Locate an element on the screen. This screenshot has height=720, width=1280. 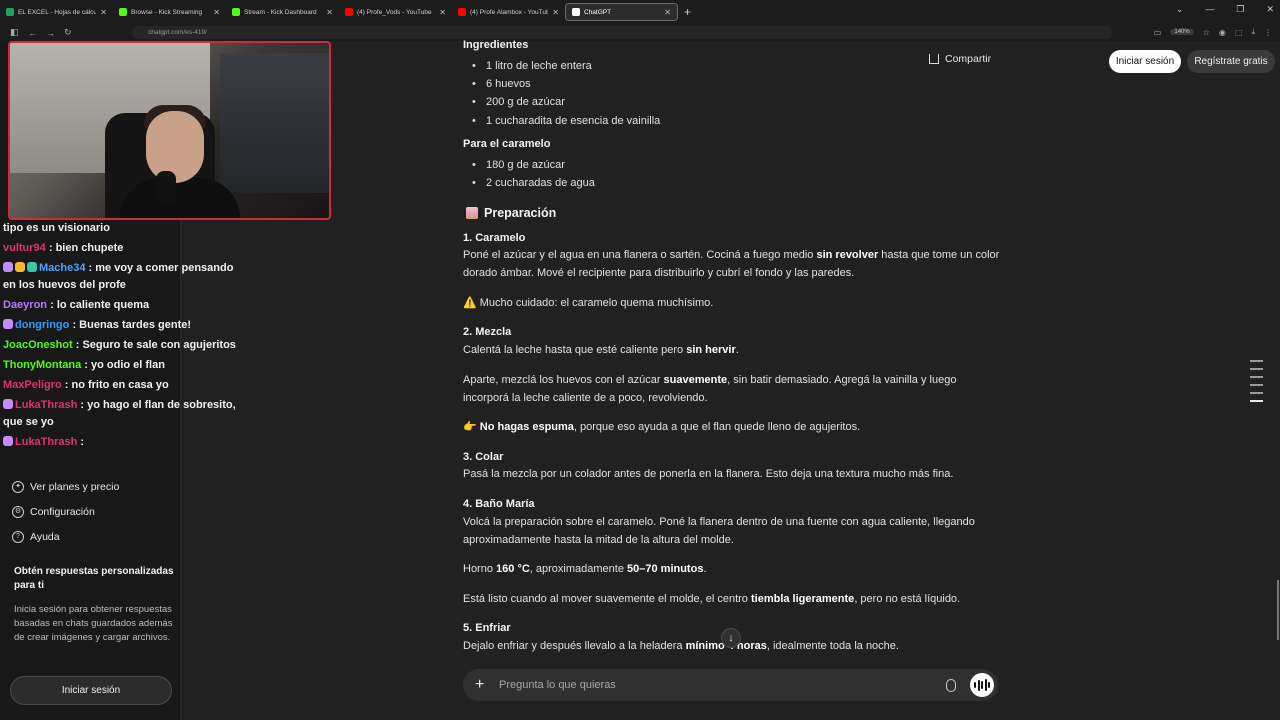
chat-text: : Buenas tardes gente! is located at coordinates (132, 325).